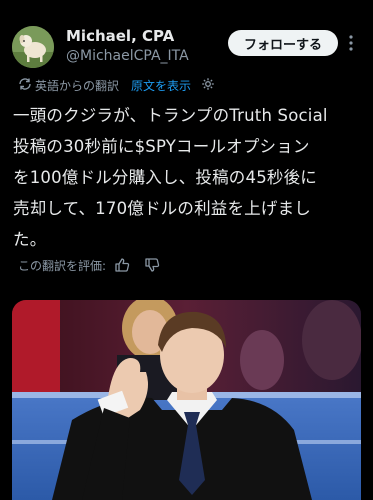  Describe the element at coordinates (161, 85) in the screenshot. I see `show-original-link: 原文を表示` at that location.